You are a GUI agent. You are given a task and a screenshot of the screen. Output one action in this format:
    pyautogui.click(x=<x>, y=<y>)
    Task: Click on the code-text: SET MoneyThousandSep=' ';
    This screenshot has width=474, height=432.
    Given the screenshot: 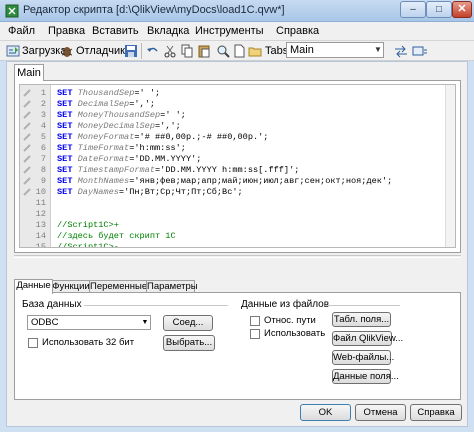 What is the action you would take?
    pyautogui.click(x=121, y=115)
    